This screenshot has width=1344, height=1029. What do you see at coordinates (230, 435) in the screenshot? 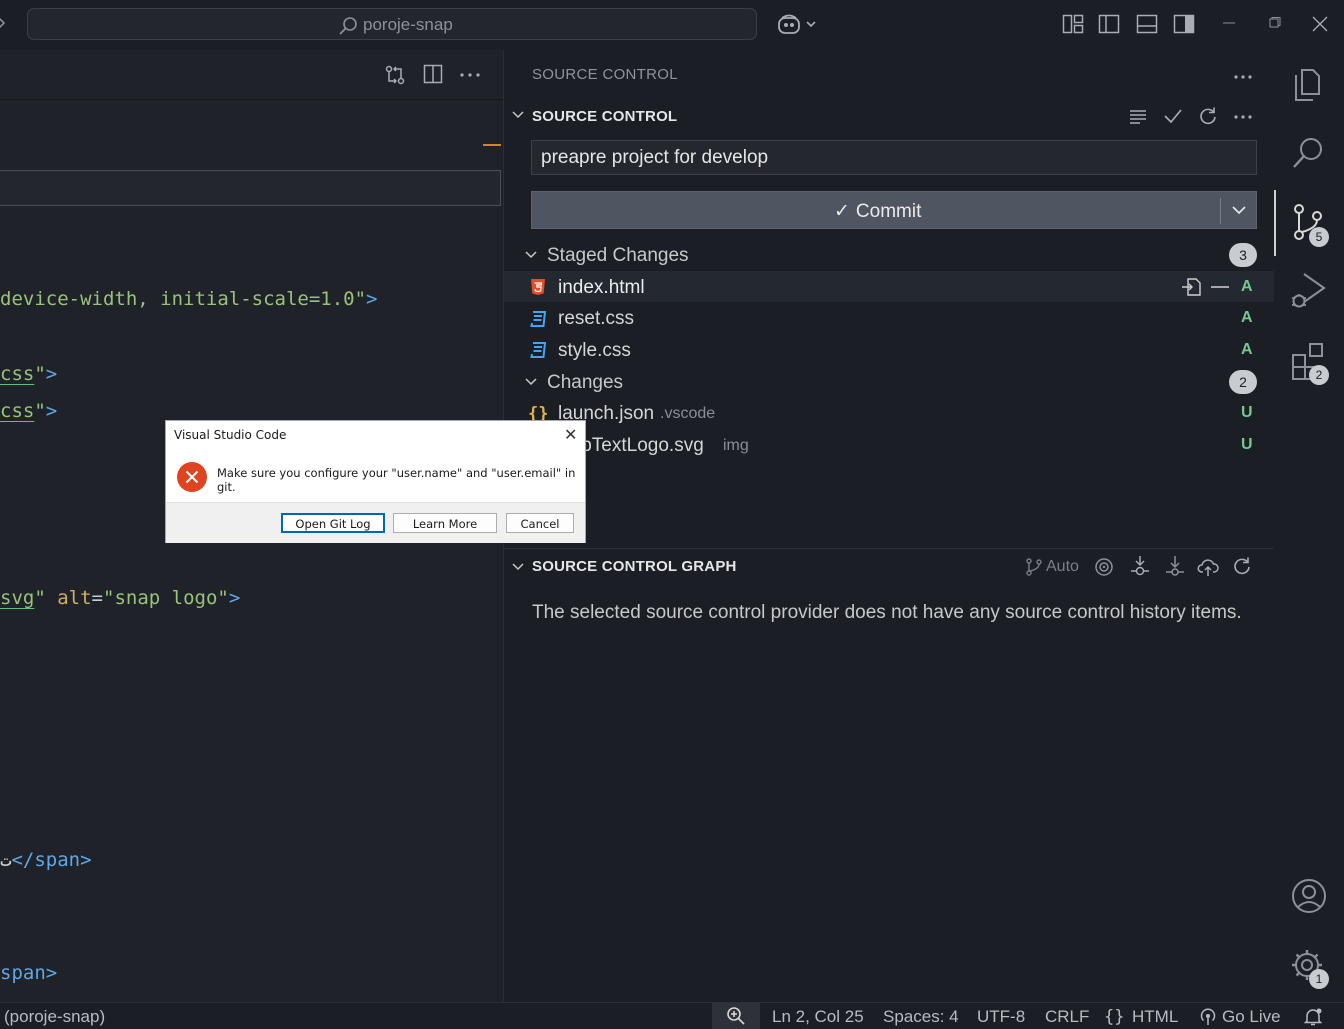
I see `dialog-title: Visual Studio Code` at bounding box center [230, 435].